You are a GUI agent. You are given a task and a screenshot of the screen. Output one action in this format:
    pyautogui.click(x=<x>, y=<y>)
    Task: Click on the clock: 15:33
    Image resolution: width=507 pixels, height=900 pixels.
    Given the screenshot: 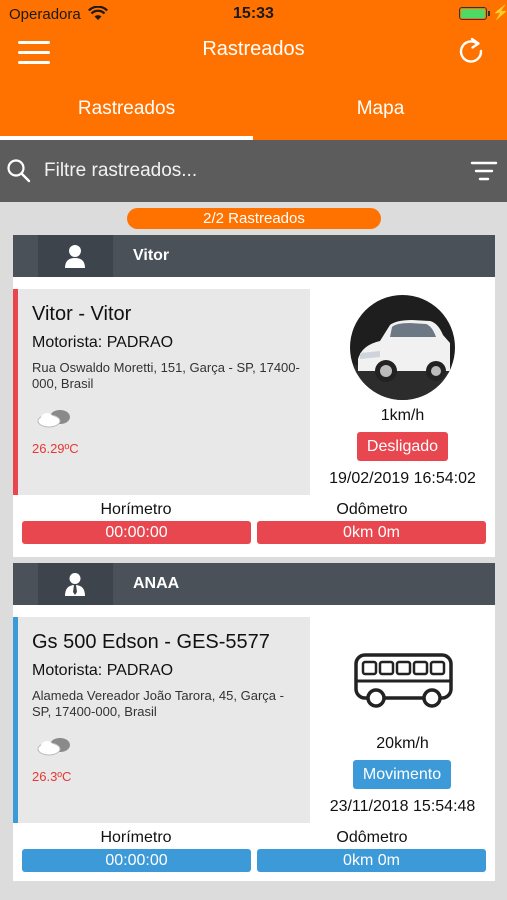 What is the action you would take?
    pyautogui.click(x=253, y=13)
    